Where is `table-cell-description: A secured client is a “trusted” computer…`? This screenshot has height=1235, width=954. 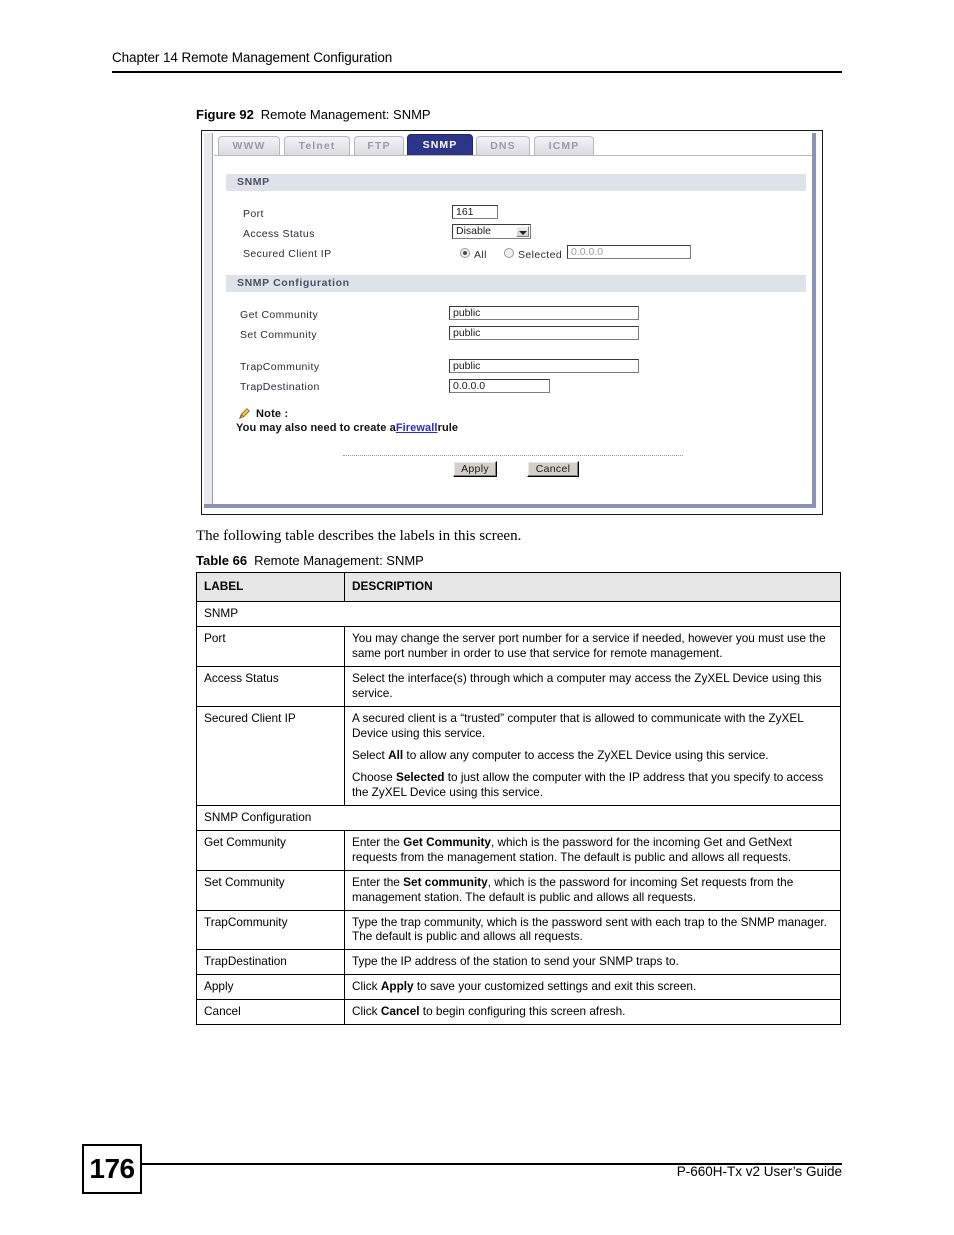 table-cell-description: A secured client is a “trusted” computer… is located at coordinates (592, 755).